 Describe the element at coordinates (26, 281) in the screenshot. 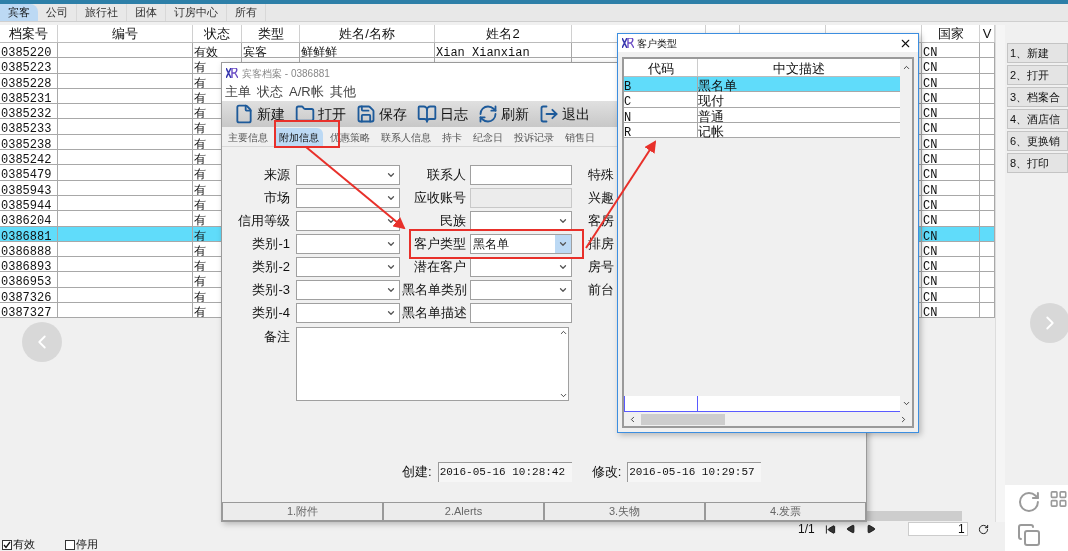

I see `table-cell: 0386953` at that location.